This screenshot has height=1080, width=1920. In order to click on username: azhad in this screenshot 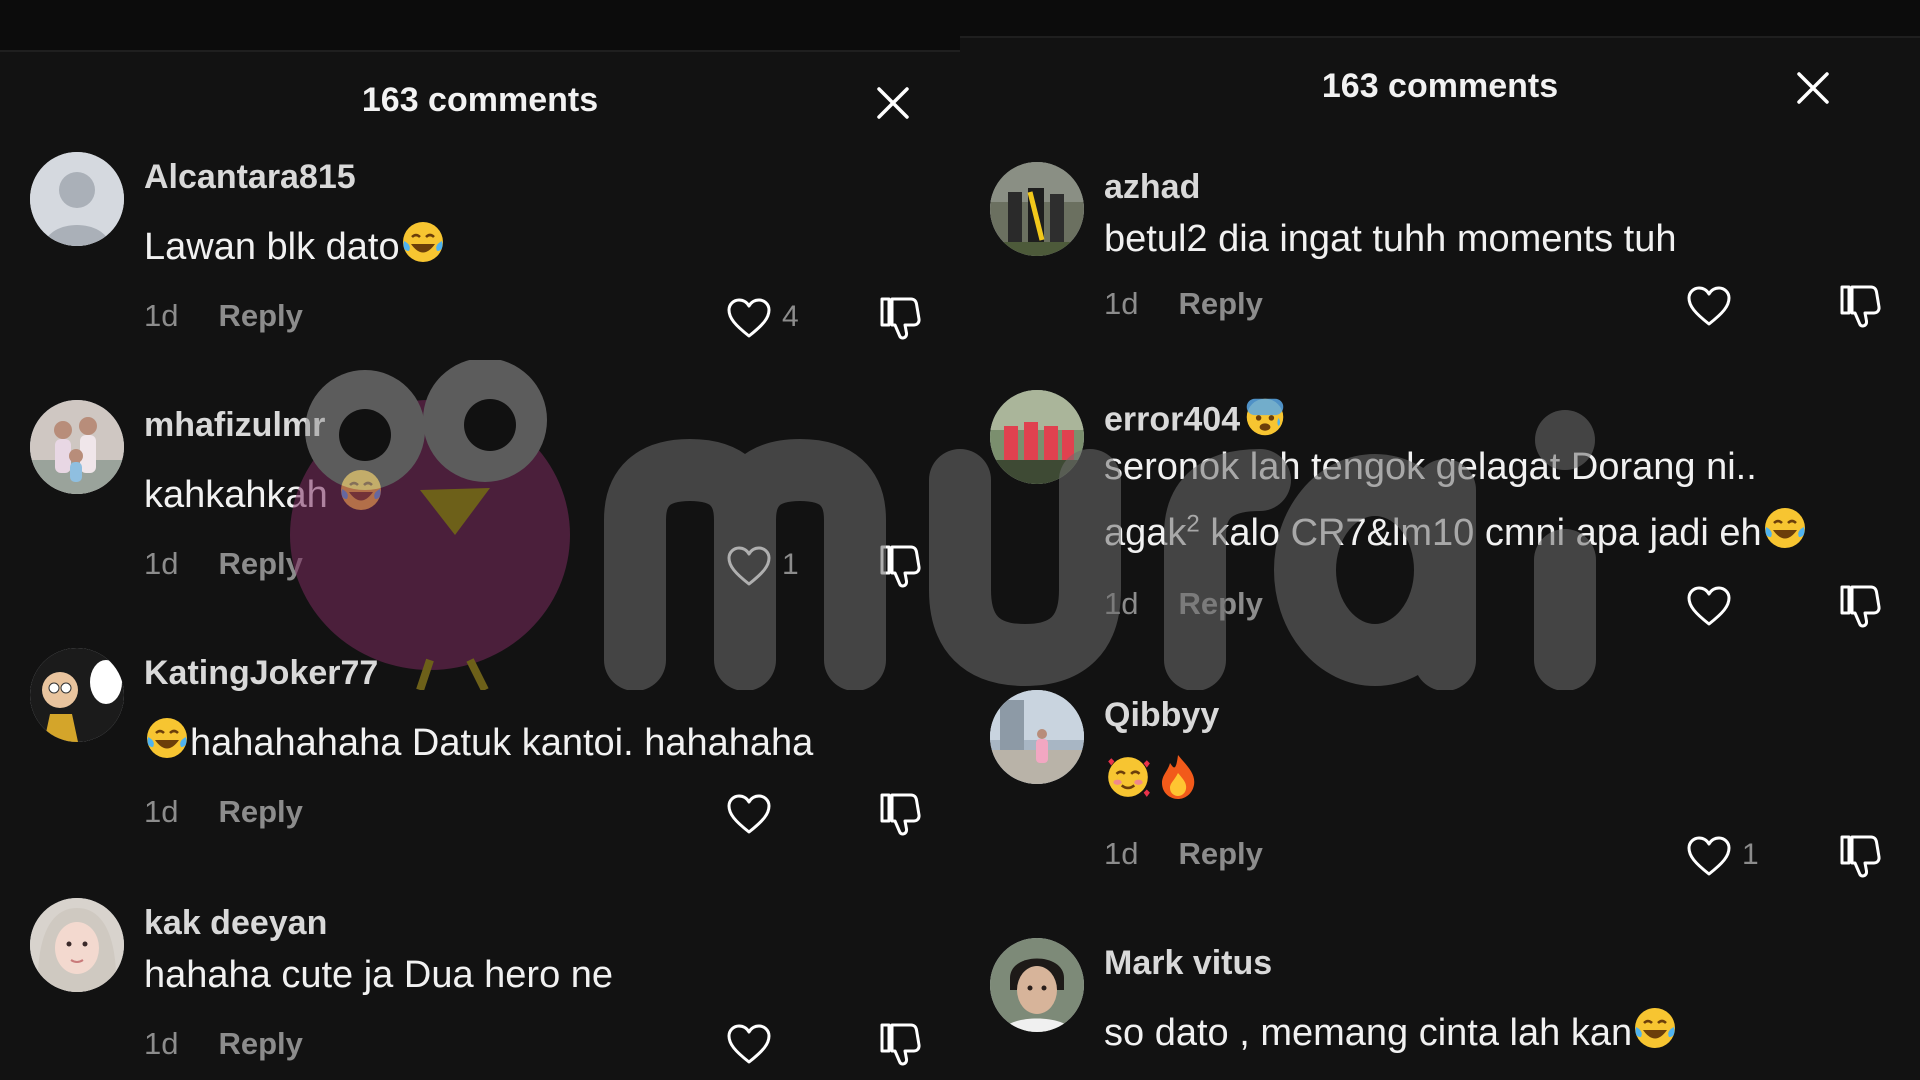, I will do `click(1152, 187)`.